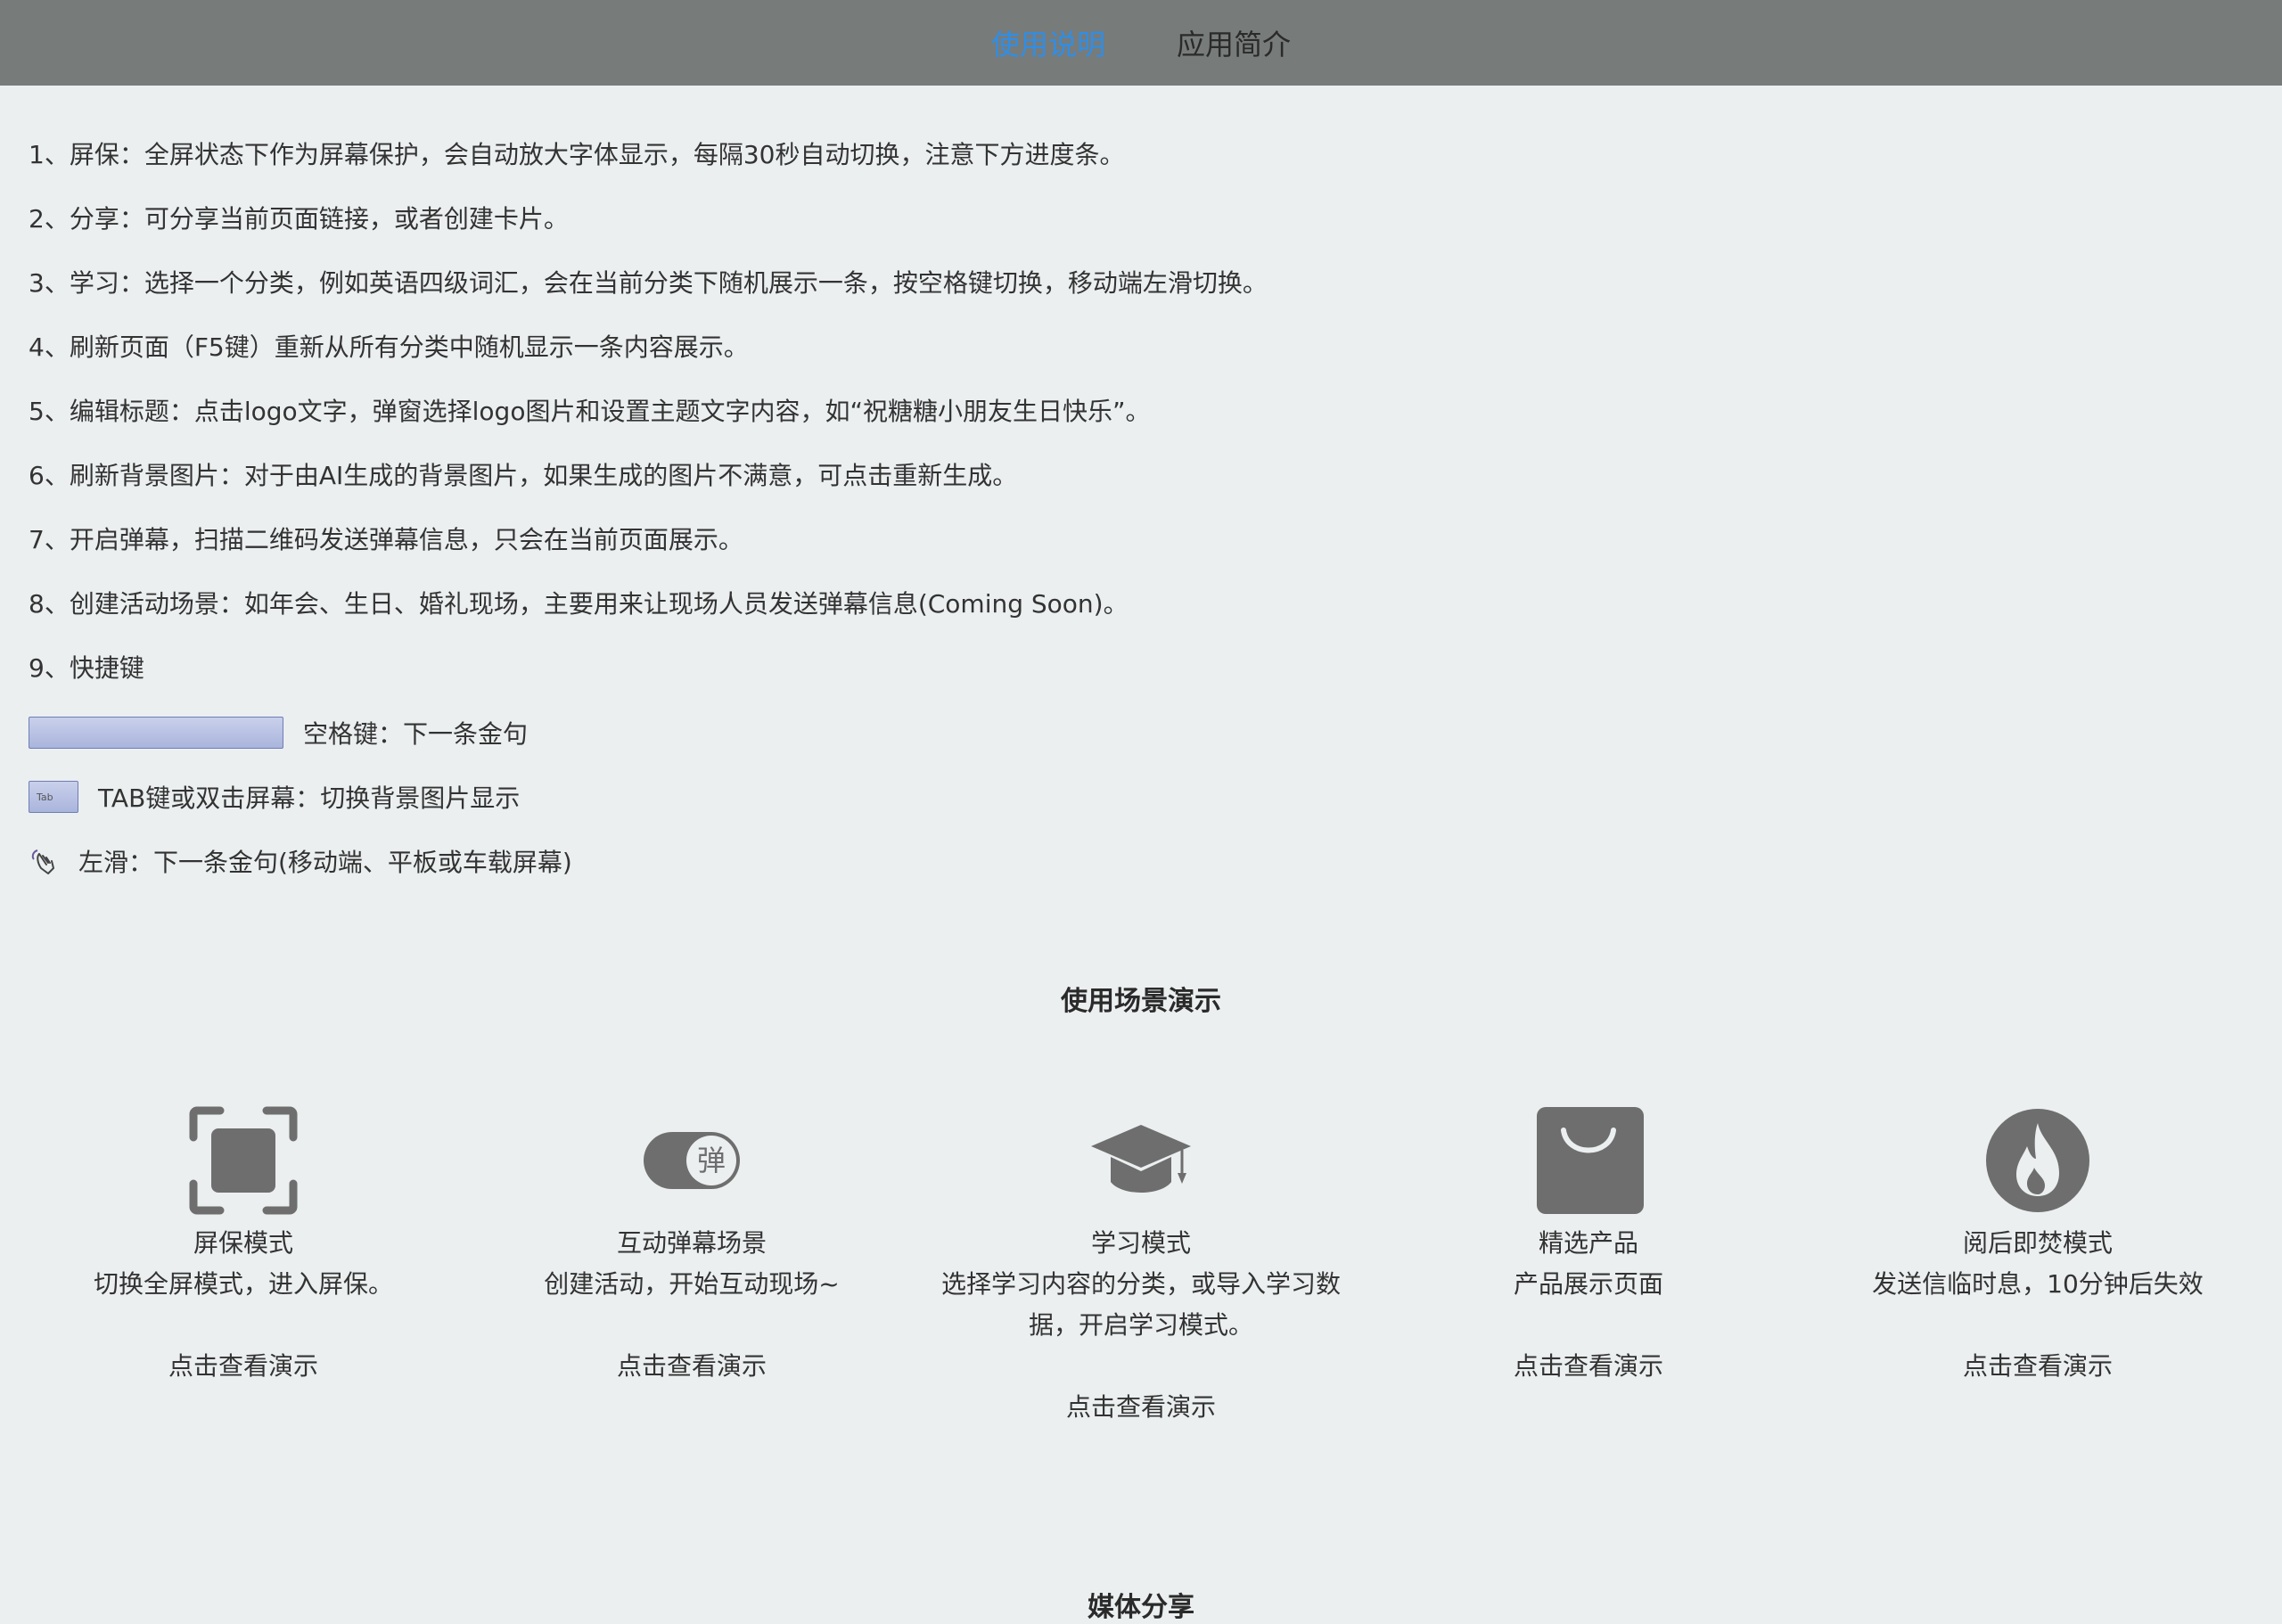 This screenshot has height=1624, width=2282. Describe the element at coordinates (711, 1160) in the screenshot. I see `danmaku-icon-char: 弹` at that location.